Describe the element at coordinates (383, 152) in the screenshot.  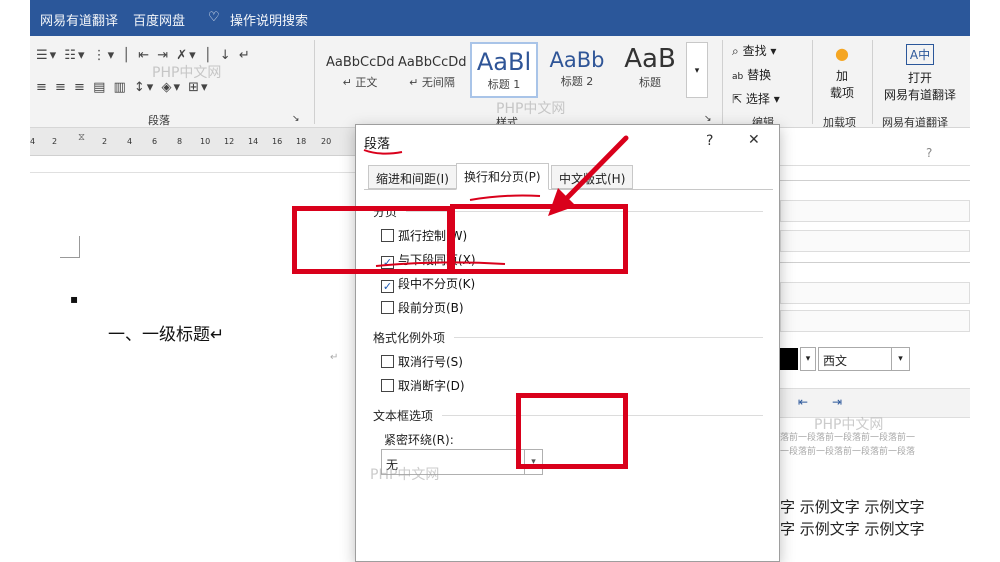
I see `annotation-underline-title` at that location.